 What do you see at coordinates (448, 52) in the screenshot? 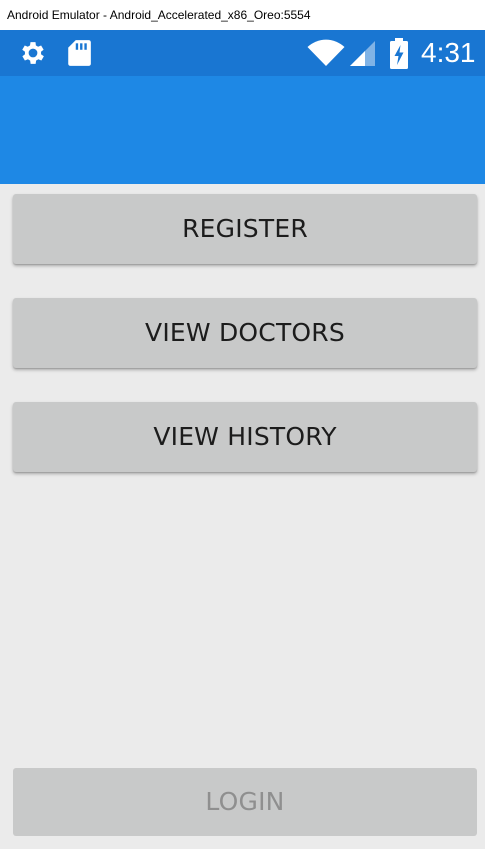
I see `status-time: 4:31` at bounding box center [448, 52].